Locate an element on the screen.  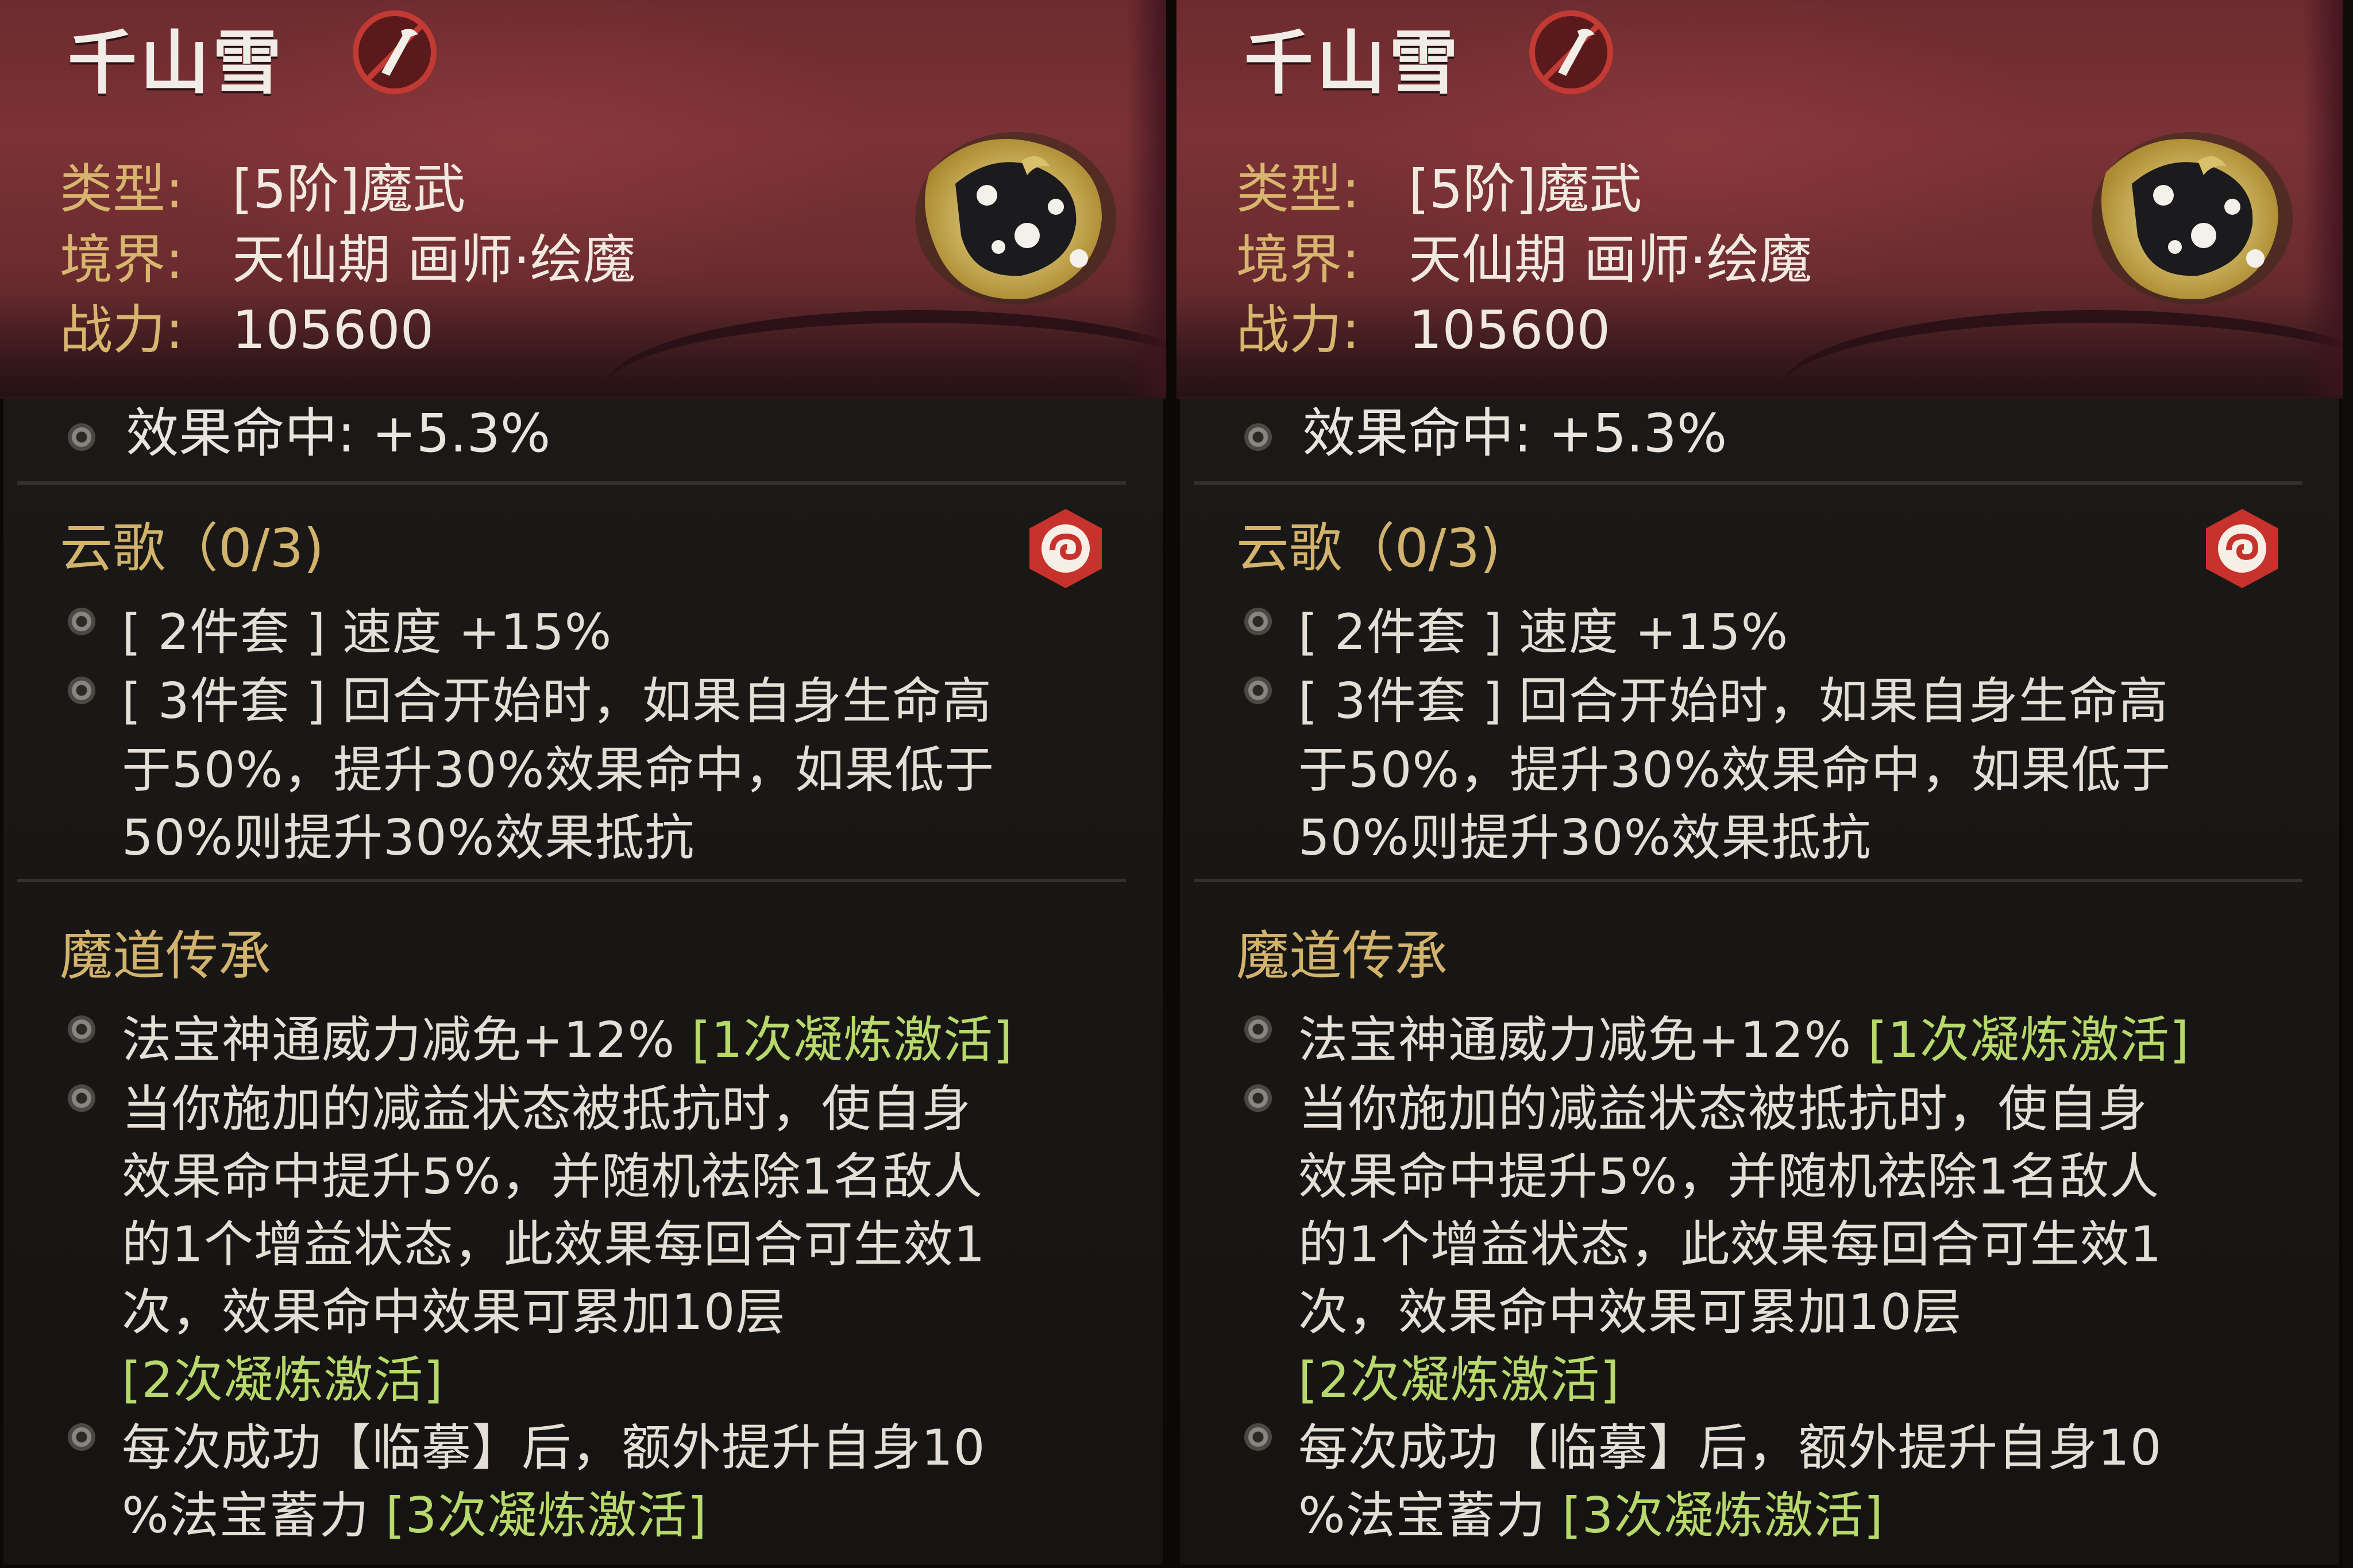
panel-divider is located at coordinates (1171, 784).